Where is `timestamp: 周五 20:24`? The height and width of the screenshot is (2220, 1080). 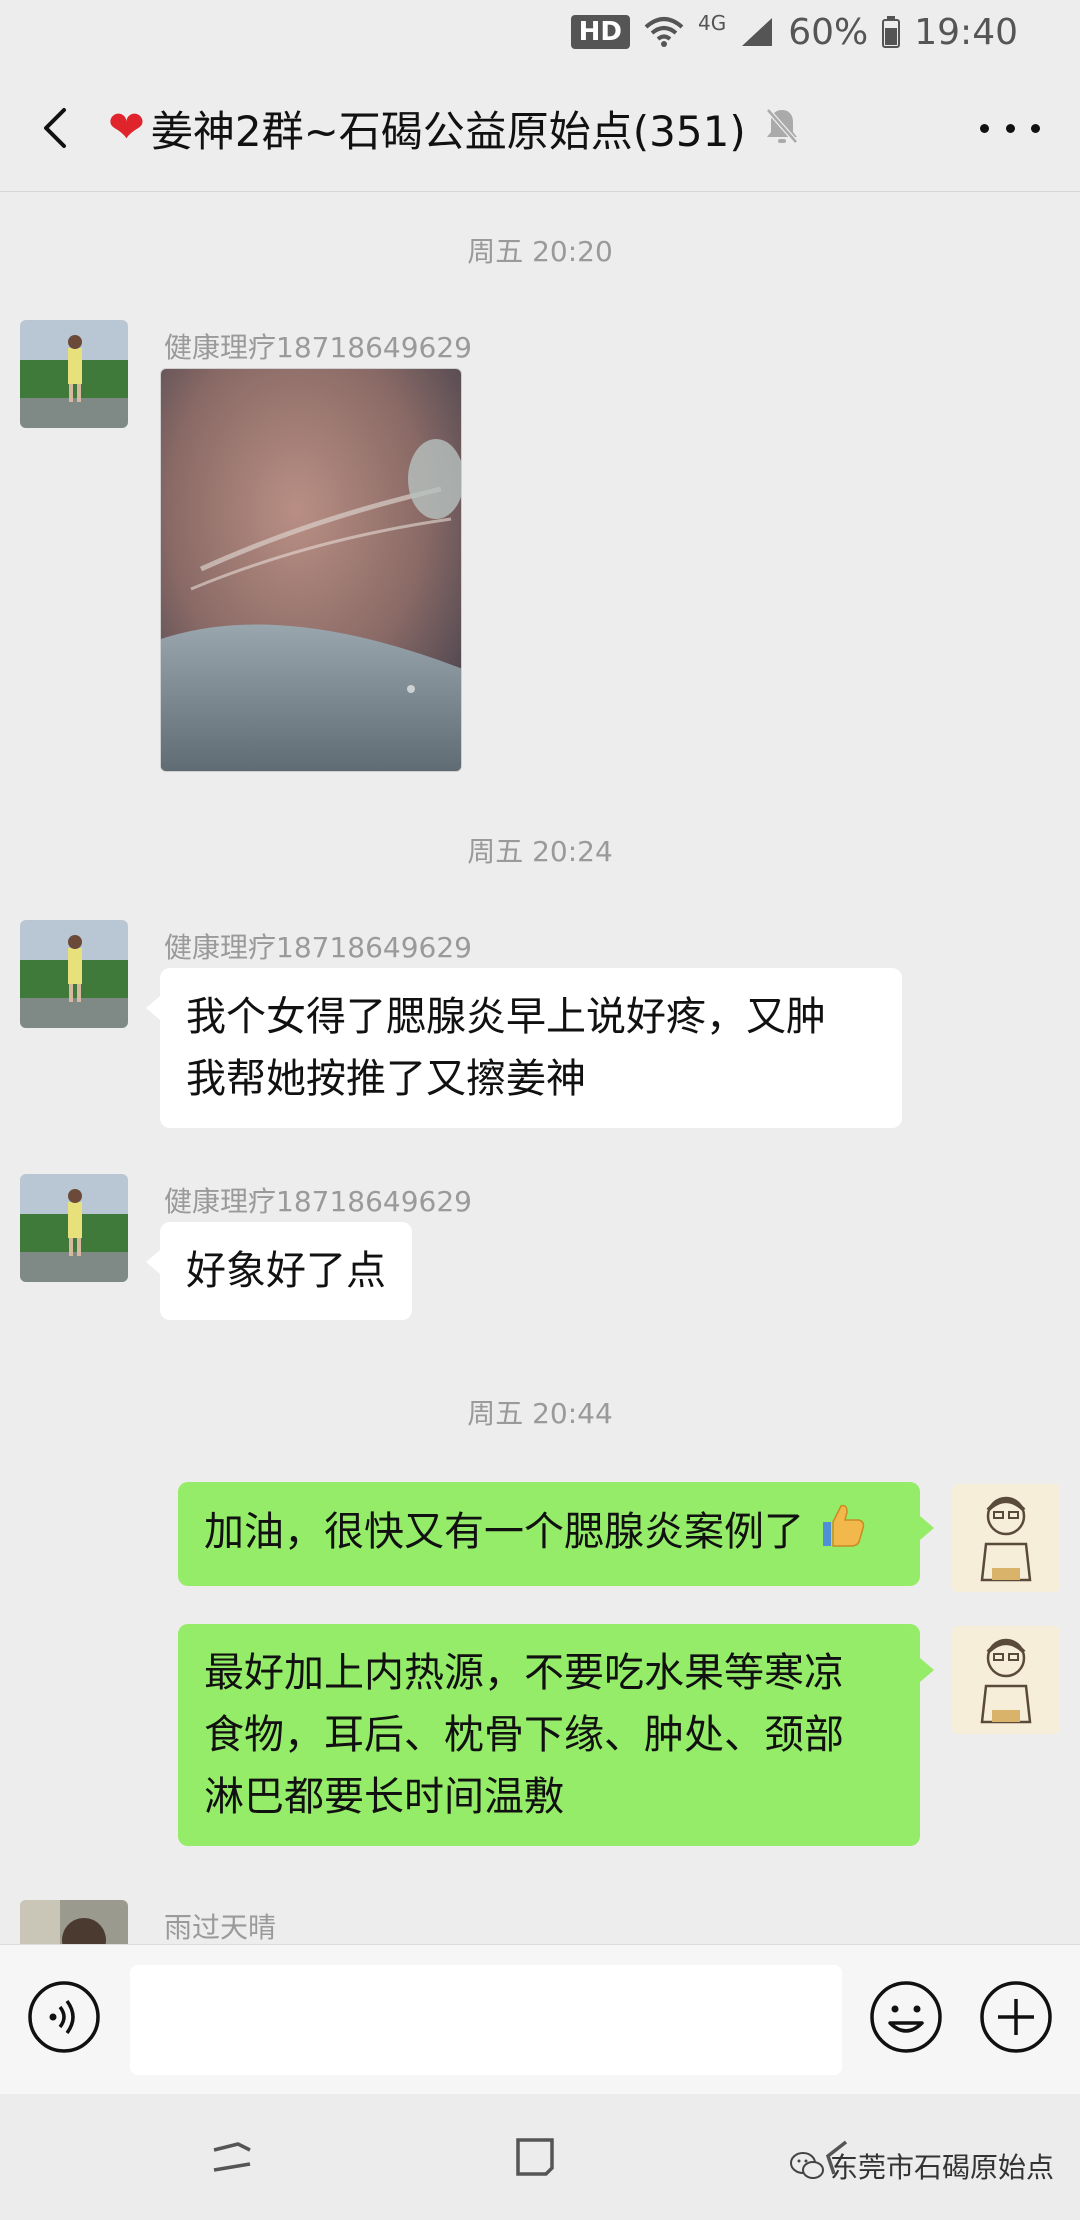
timestamp: 周五 20:24 is located at coordinates (540, 851).